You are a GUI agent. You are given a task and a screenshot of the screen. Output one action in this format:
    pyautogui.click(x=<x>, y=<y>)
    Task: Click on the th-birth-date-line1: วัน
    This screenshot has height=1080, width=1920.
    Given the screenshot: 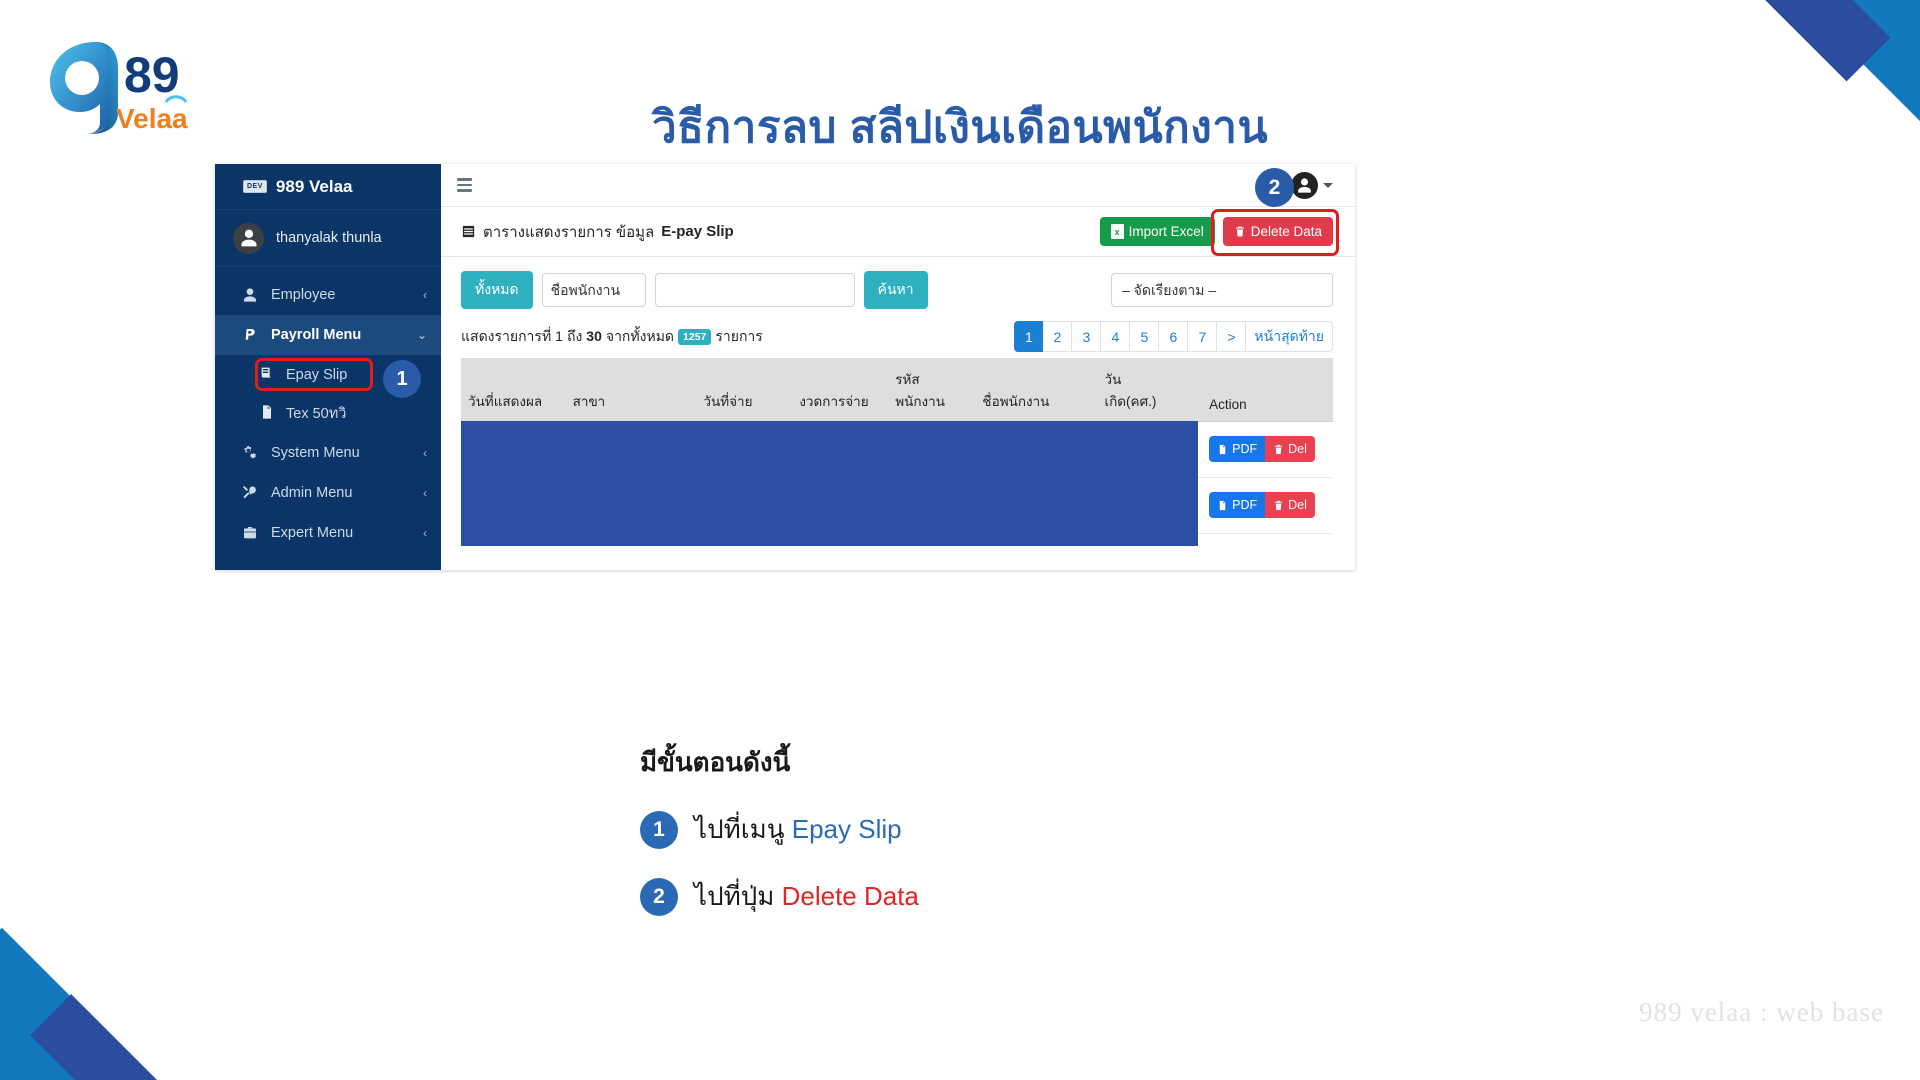 What is the action you would take?
    pyautogui.click(x=1113, y=379)
    